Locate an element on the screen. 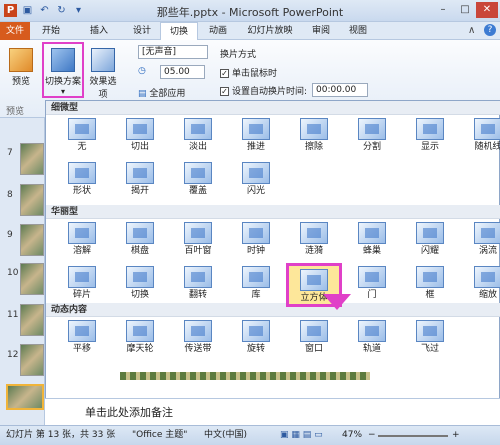 This screenshot has width=500, height=445. gallery-item: 飞过 is located at coordinates (430, 339).